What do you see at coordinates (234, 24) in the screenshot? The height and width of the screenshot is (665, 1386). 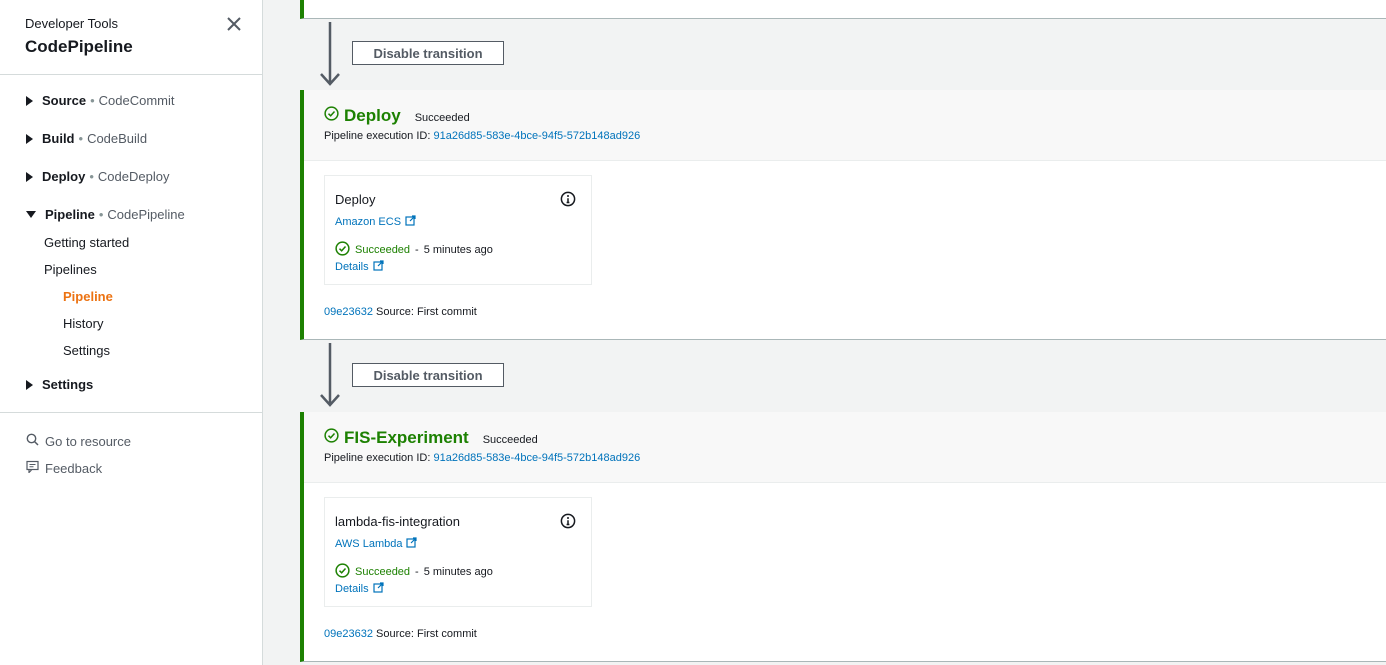 I see `close-icon` at bounding box center [234, 24].